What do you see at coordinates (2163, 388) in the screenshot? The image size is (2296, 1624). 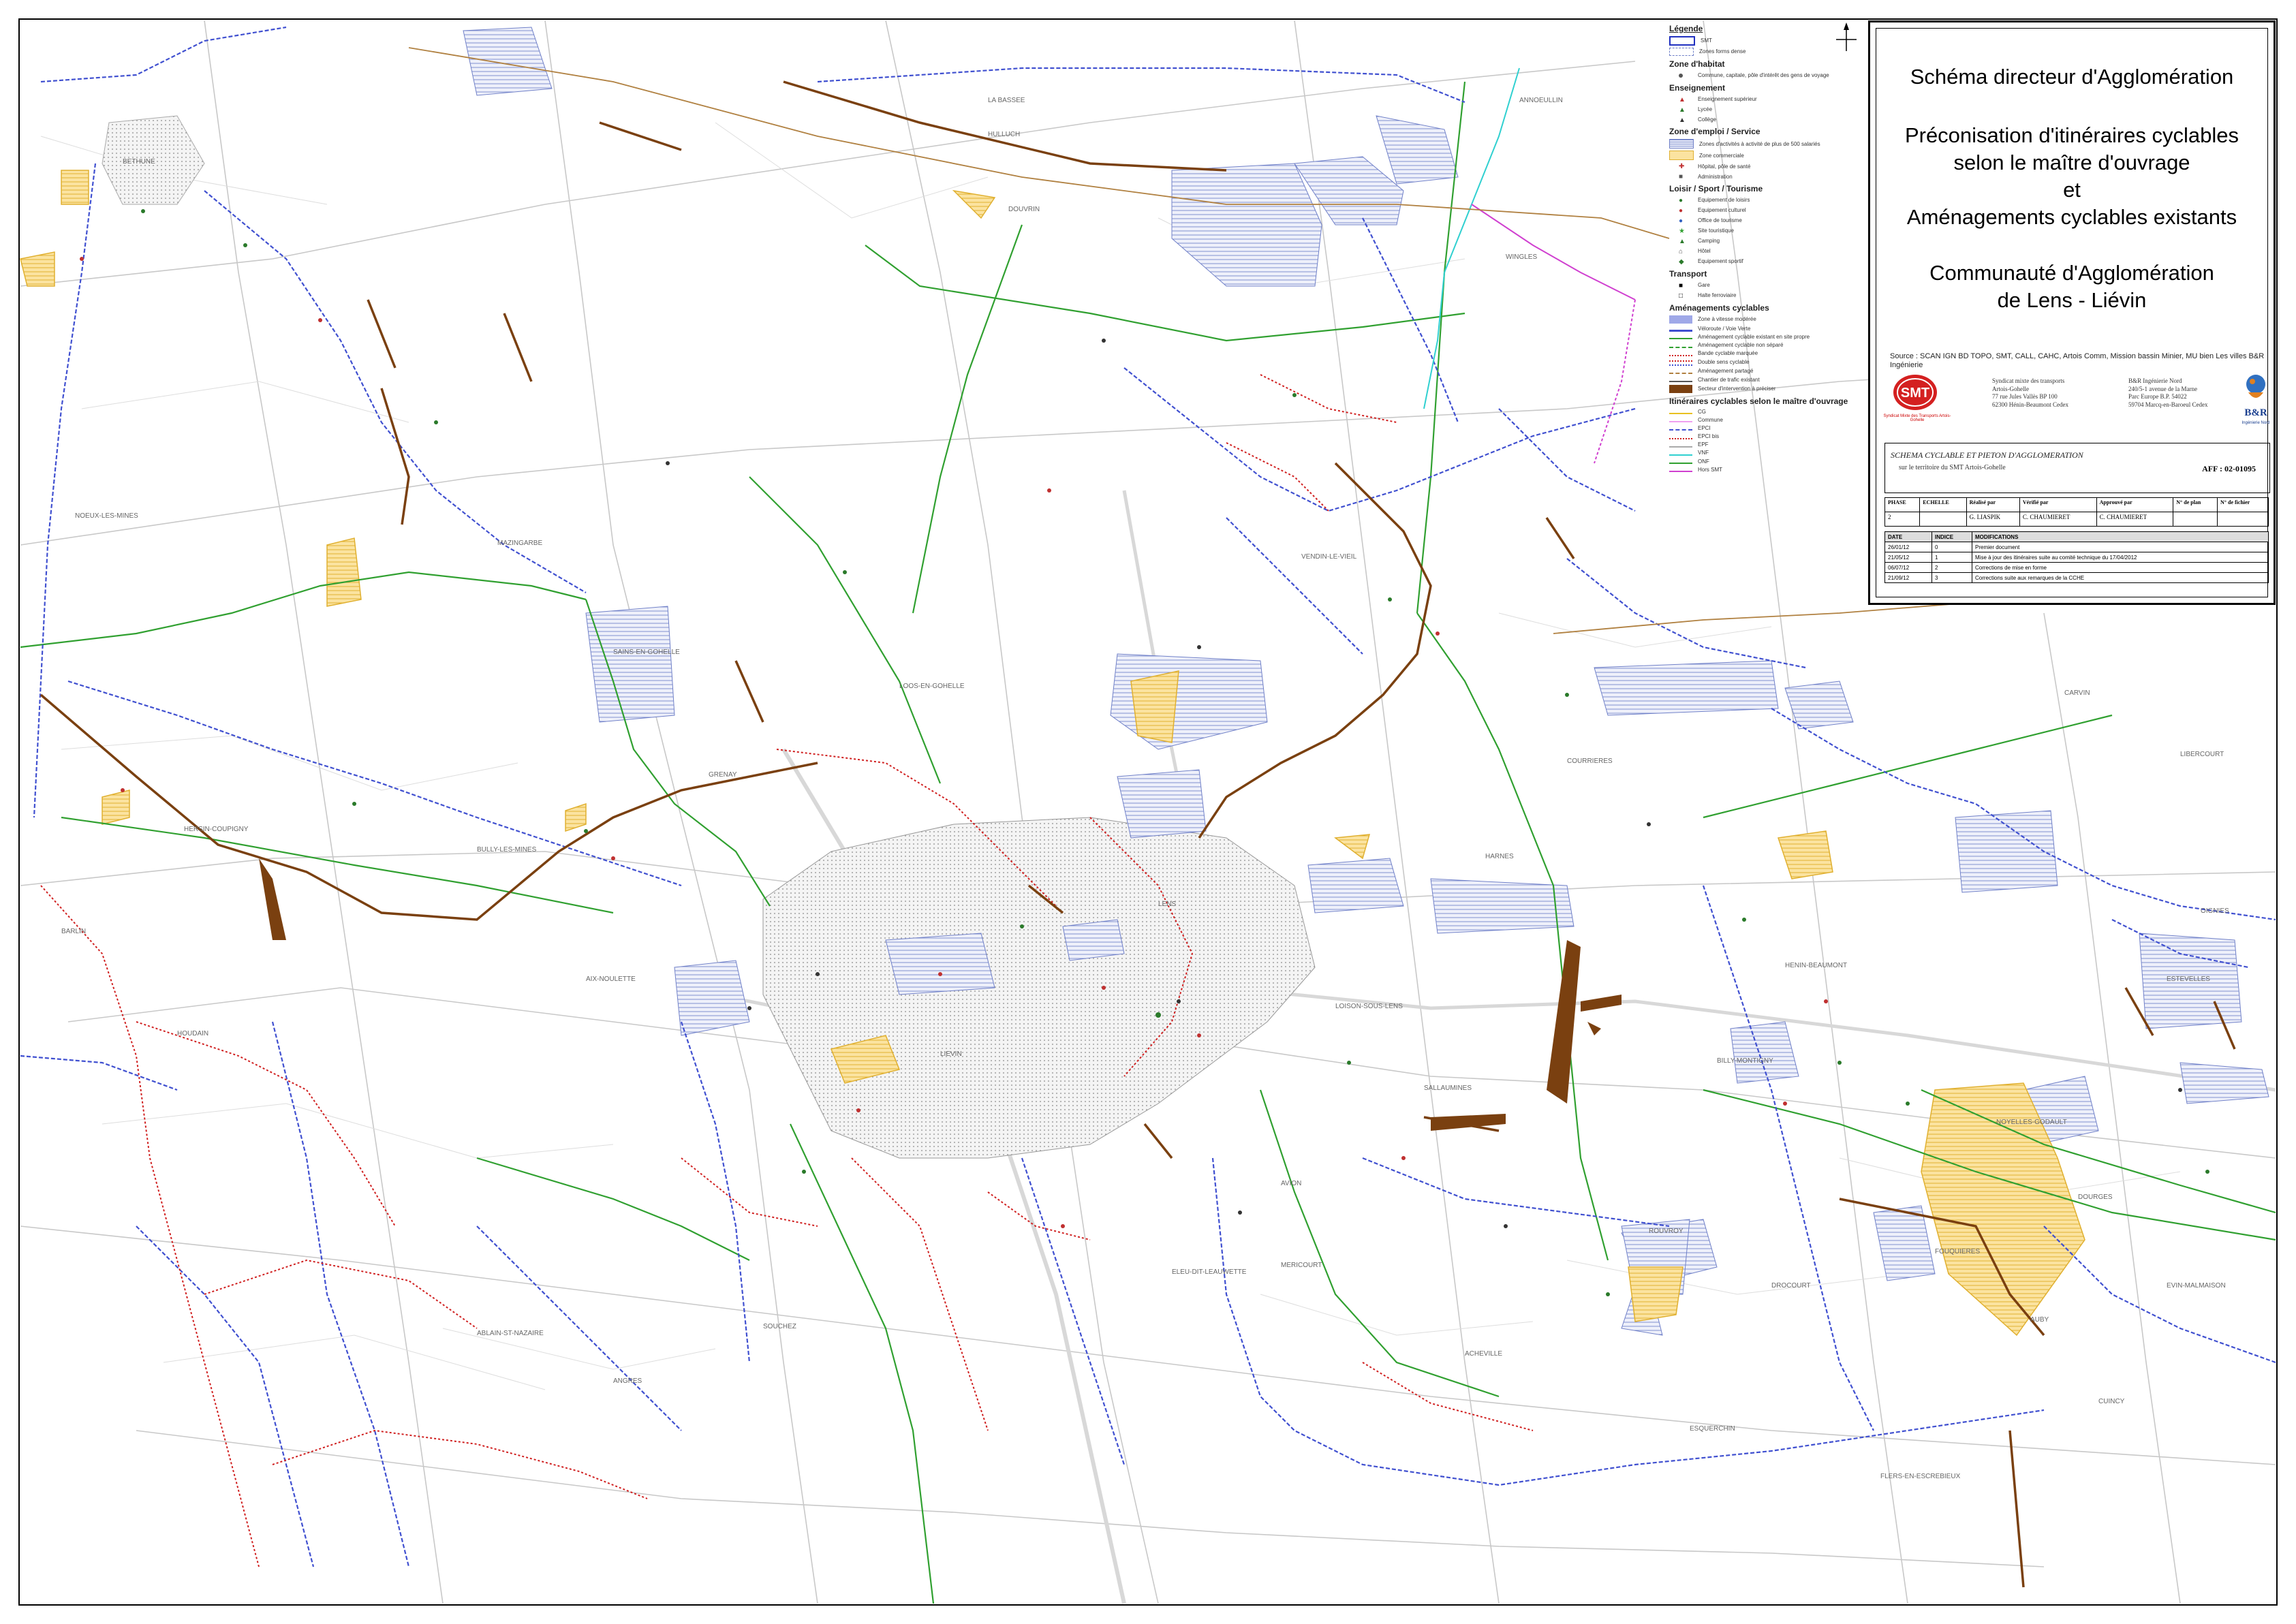 I see `br-address-line: 240/5-1 avenue de la Marne` at bounding box center [2163, 388].